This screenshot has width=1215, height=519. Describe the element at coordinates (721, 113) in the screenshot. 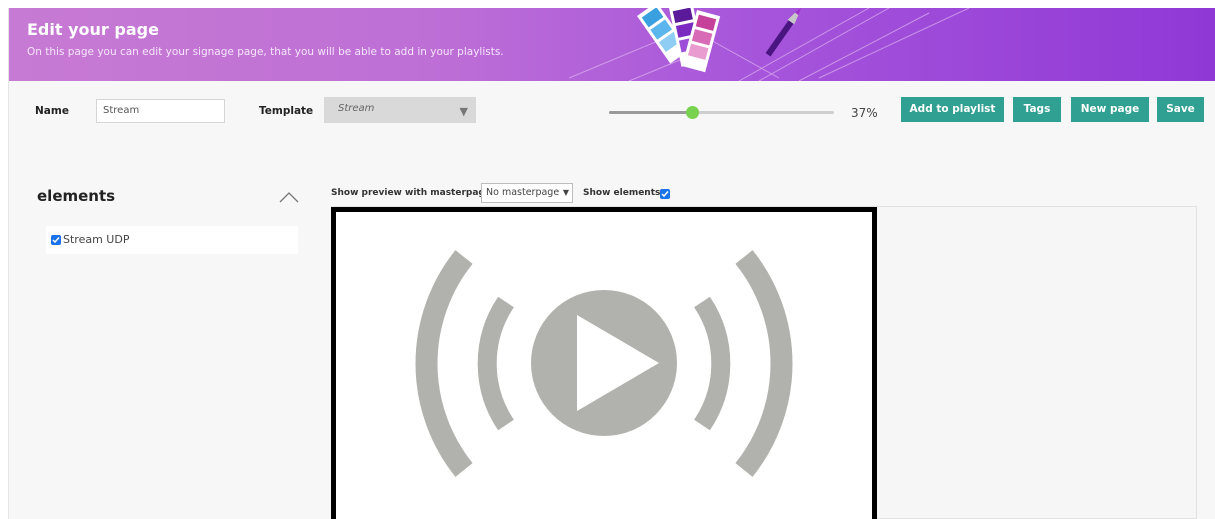

I see `zoom-slider` at that location.